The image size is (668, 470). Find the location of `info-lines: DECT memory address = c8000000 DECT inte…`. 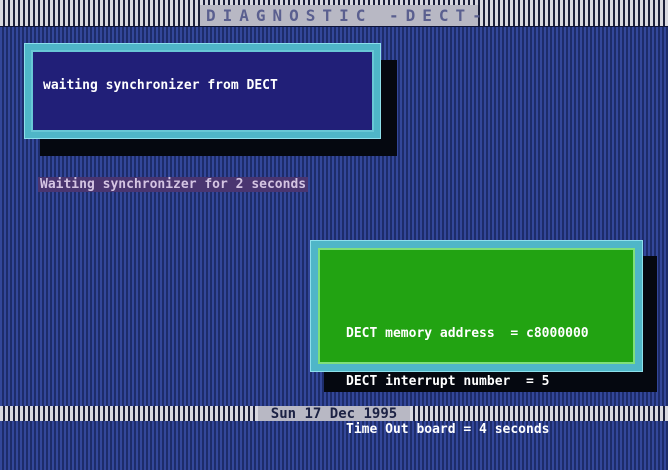

info-lines: DECT memory address = c8000000 DECT inte… is located at coordinates (467, 382).